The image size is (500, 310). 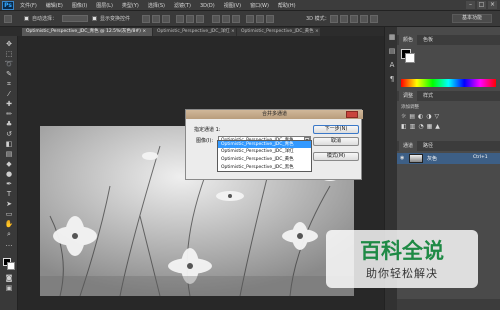 I want to click on show-transform-label: 显示变换控件, so click(x=115, y=19).